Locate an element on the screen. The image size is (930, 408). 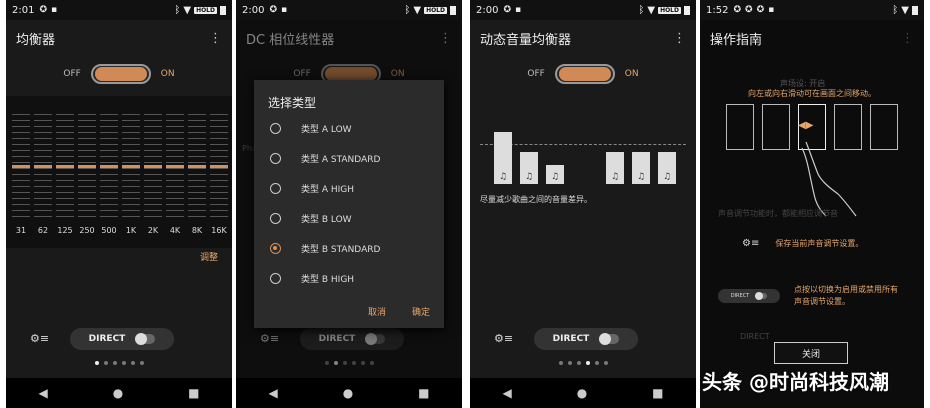
status-bar: 2:01 ✪ ▪ ᛒ ▼ HOLD is located at coordinates (119, 10).